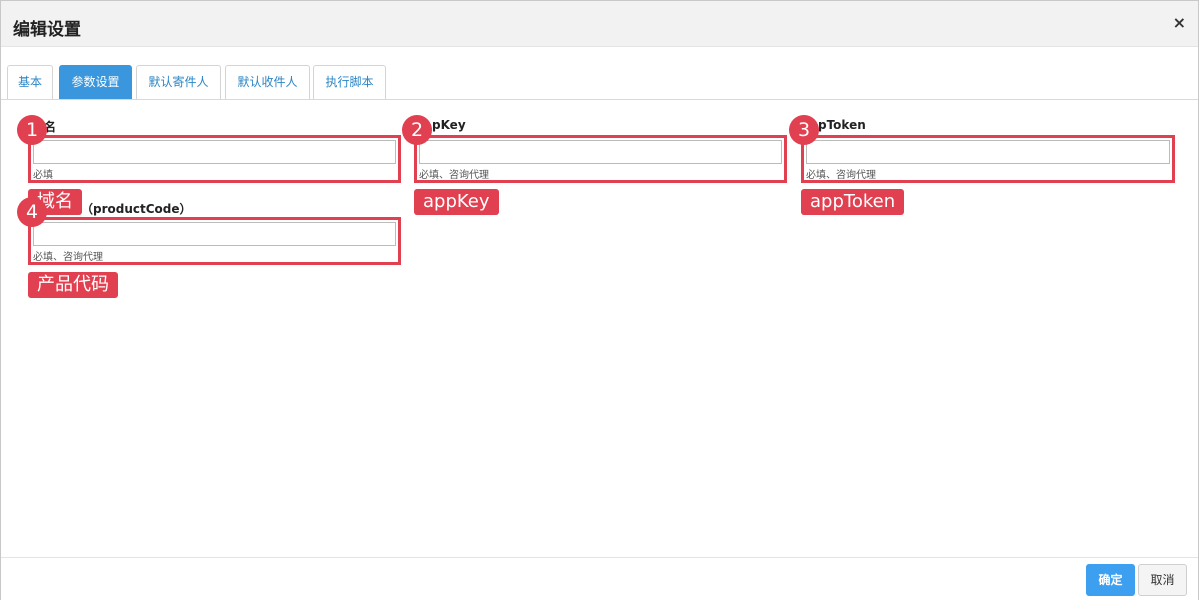 The image size is (1200, 602). I want to click on annotation-number-badge: 4, so click(32, 212).